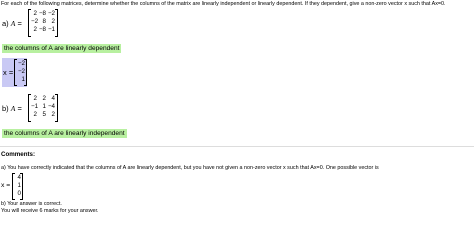 The height and width of the screenshot is (240, 474). I want to click on comment-part-b: b) Your answer is correct., so click(31, 204).